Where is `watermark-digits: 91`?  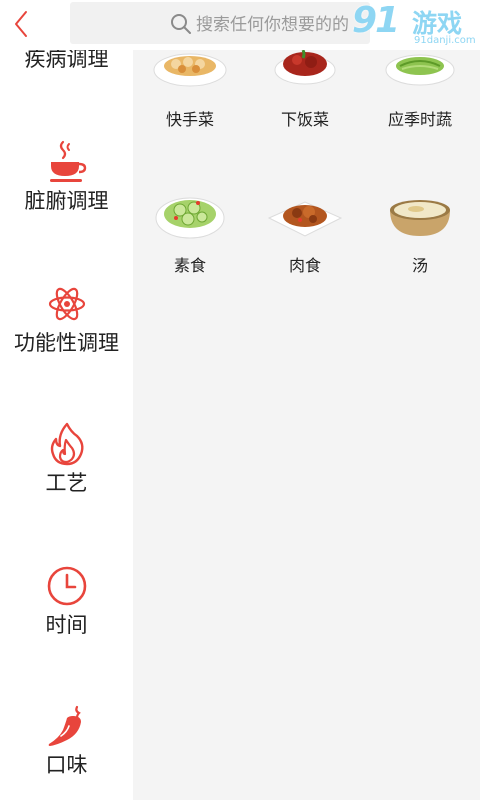
watermark-digits: 91 is located at coordinates (376, 20).